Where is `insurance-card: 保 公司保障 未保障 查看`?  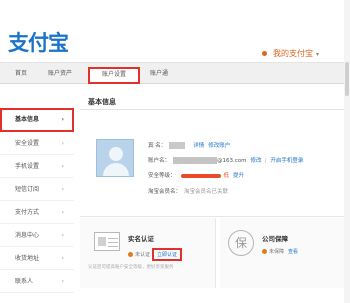
insurance-card: 保 公司保障 未保障 查看 is located at coordinates (284, 253).